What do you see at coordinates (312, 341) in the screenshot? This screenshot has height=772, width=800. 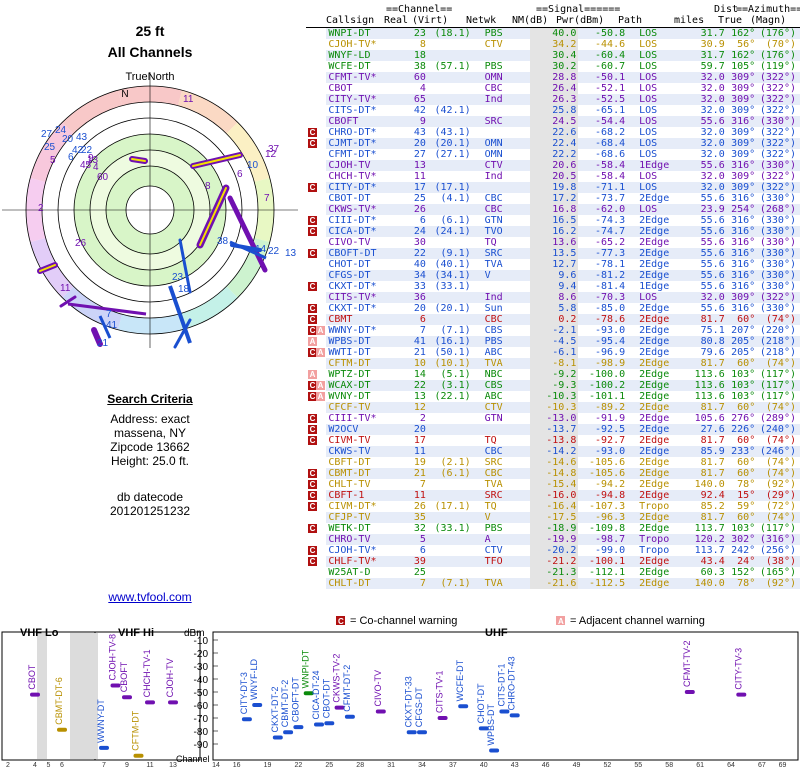 I see `adjacent-channel-badge: A` at bounding box center [312, 341].